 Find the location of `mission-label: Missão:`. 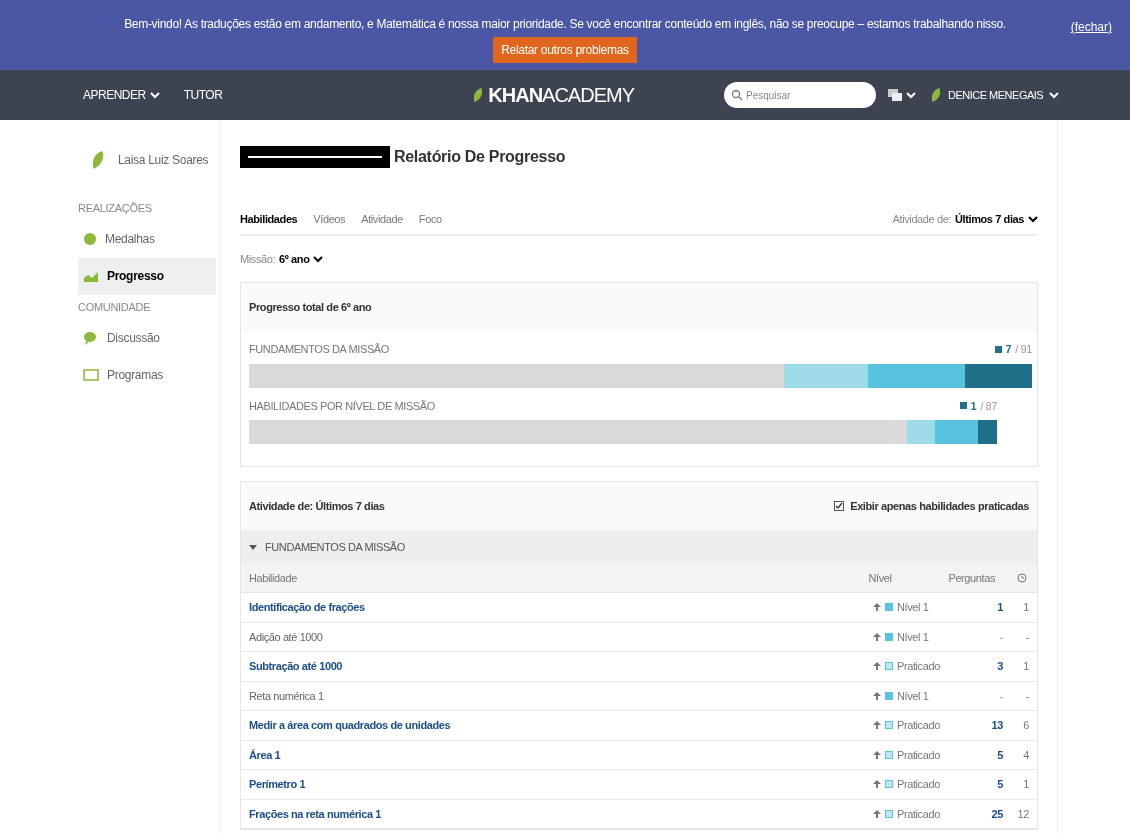

mission-label: Missão: is located at coordinates (258, 259).